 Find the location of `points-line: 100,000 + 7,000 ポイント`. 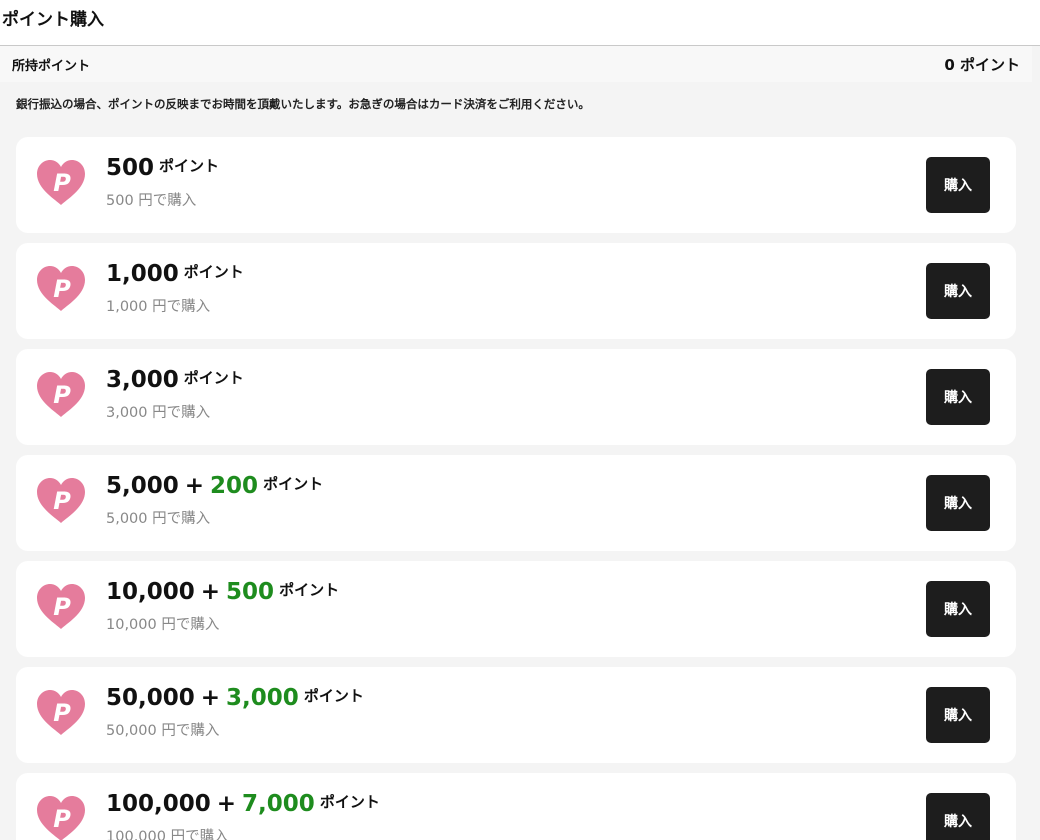

points-line: 100,000 + 7,000 ポイント is located at coordinates (243, 808).